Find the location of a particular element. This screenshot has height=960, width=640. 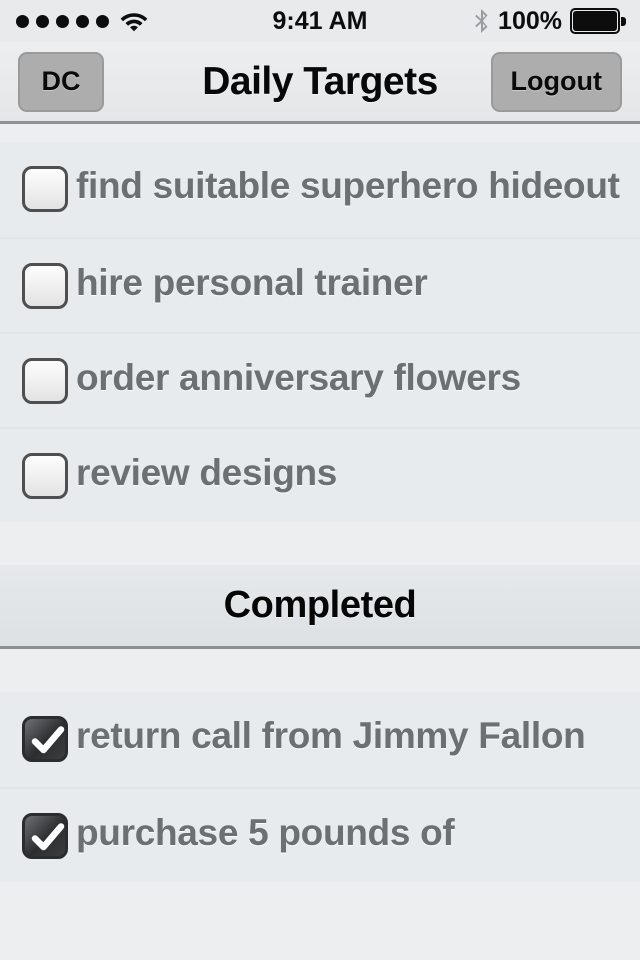

task-row: review designs is located at coordinates (320, 474).